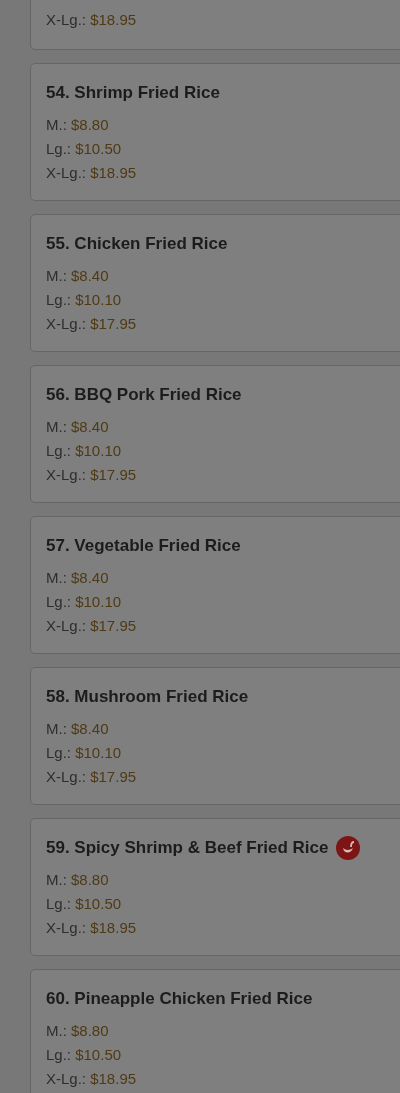 This screenshot has height=1093, width=400. Describe the element at coordinates (215, 887) in the screenshot. I see `menu-item-card: 59. Spicy Shrimp & Beef Fried Rice M.: $8.80 Lg.: $10.50 X-Lg.: $18.95` at that location.